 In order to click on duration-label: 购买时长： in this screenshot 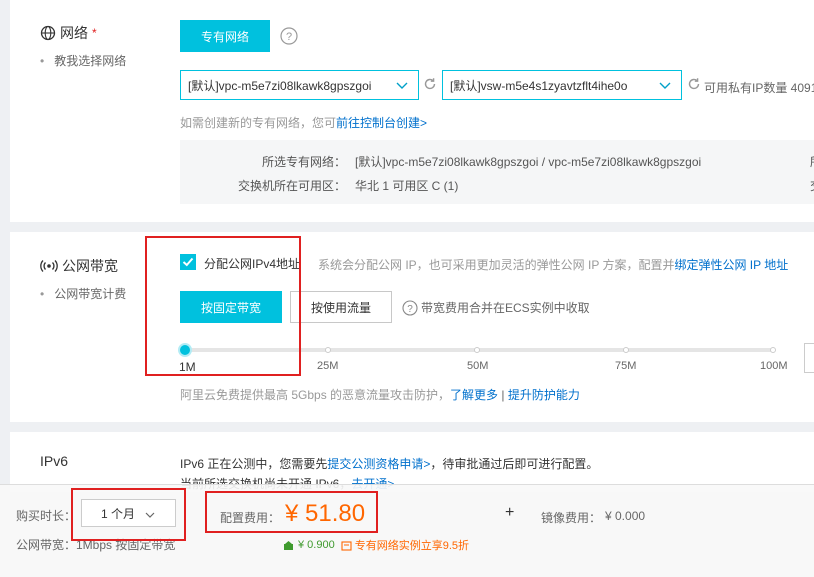, I will do `click(46, 516)`.